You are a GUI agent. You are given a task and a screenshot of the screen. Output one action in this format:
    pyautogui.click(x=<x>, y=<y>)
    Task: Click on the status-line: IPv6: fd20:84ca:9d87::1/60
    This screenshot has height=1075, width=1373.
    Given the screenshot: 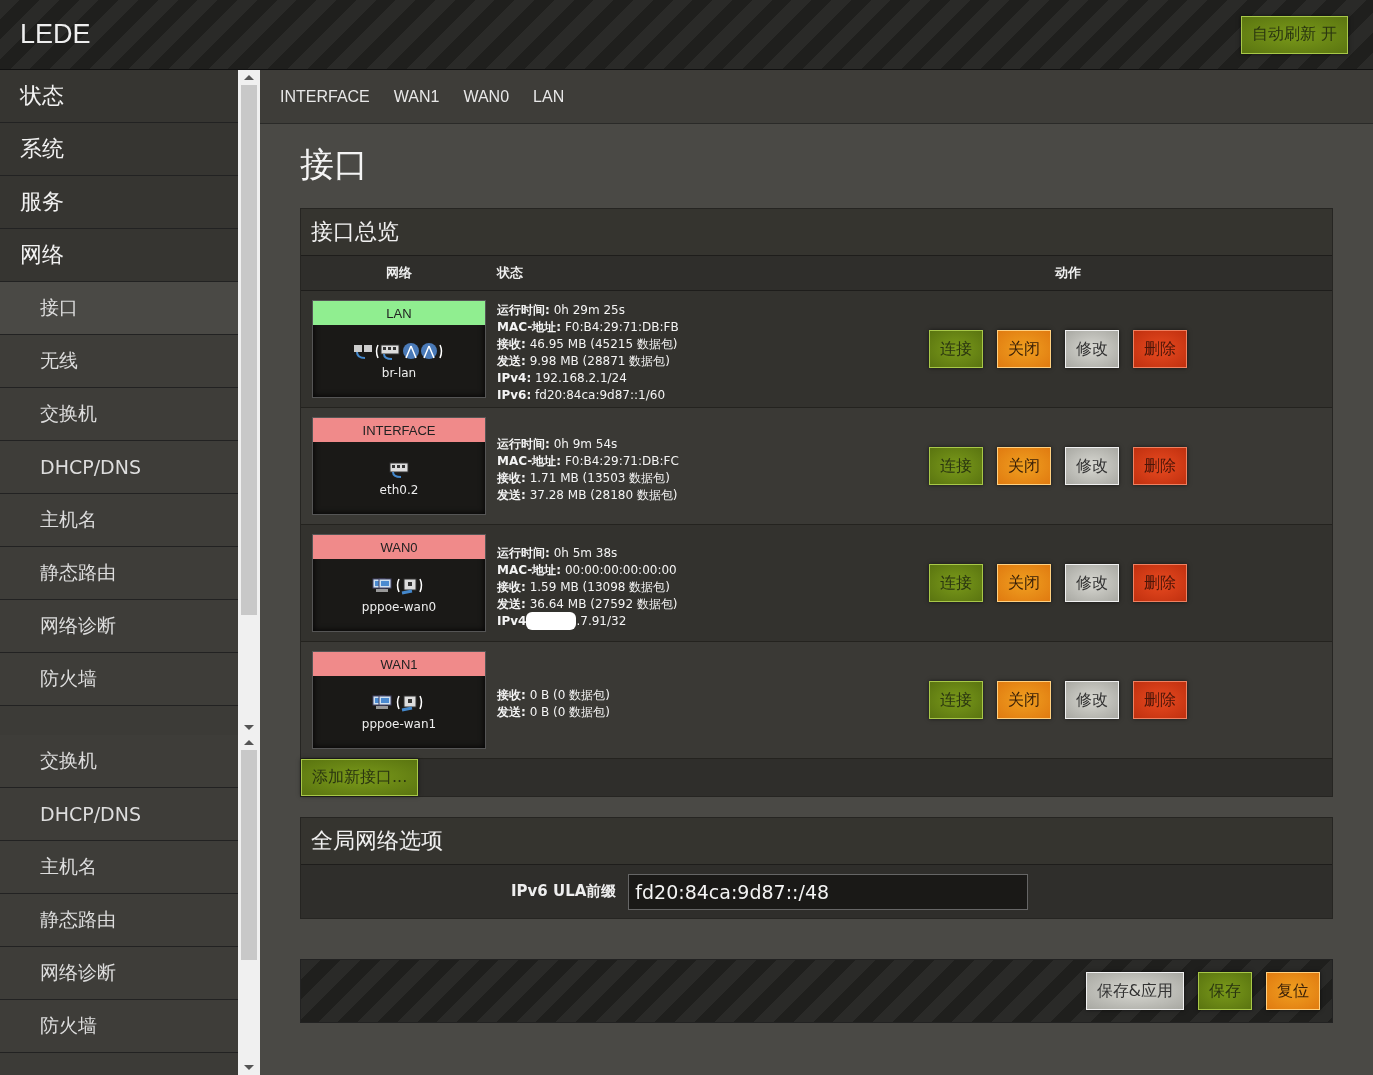 What is the action you would take?
    pyautogui.click(x=582, y=395)
    